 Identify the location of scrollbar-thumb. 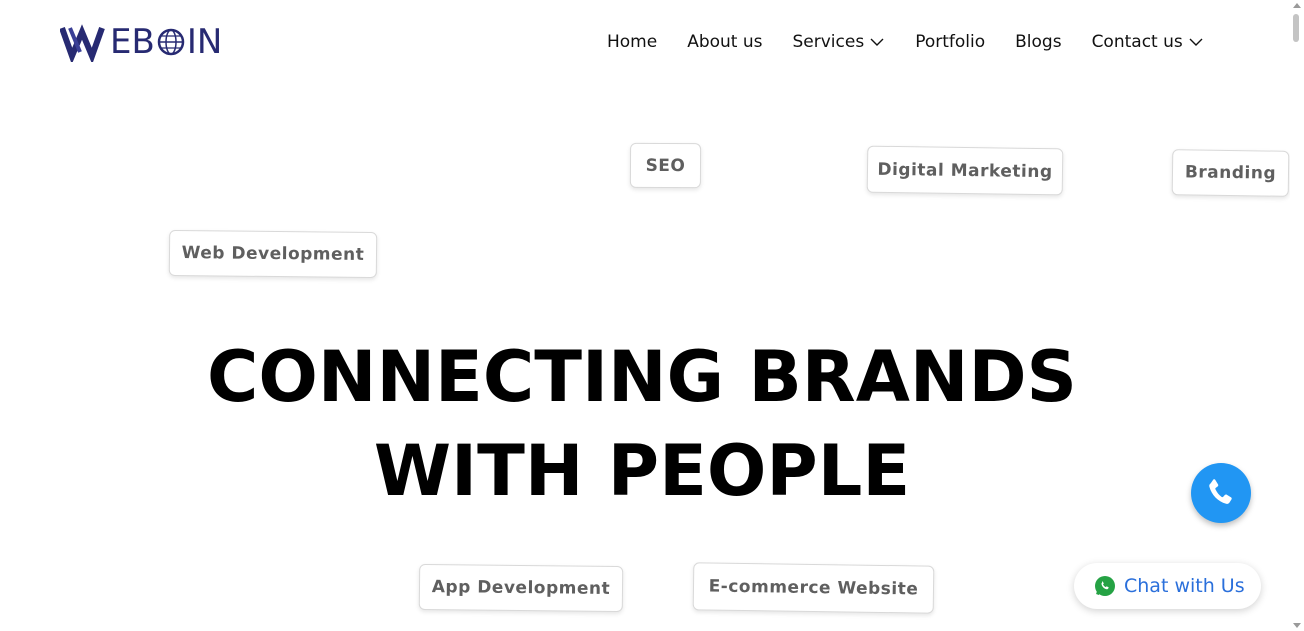
(1296, 28).